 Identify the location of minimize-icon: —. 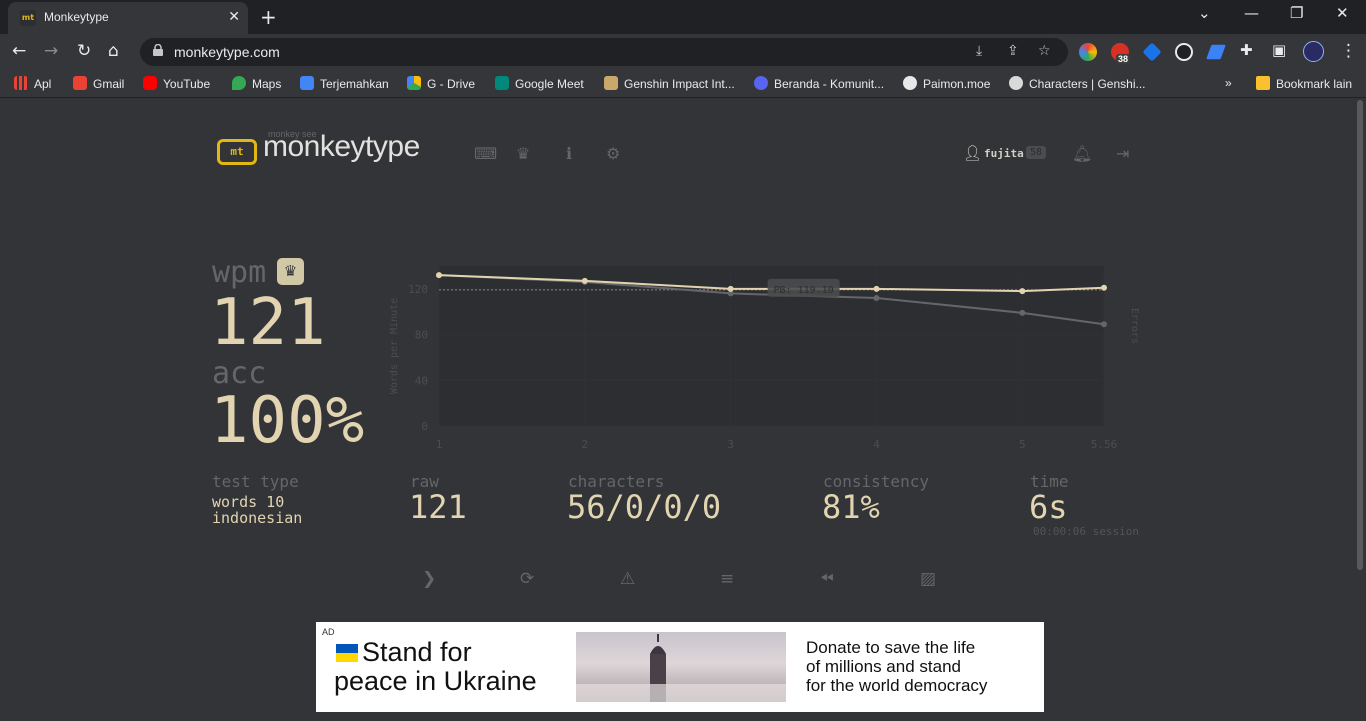
(1251, 13).